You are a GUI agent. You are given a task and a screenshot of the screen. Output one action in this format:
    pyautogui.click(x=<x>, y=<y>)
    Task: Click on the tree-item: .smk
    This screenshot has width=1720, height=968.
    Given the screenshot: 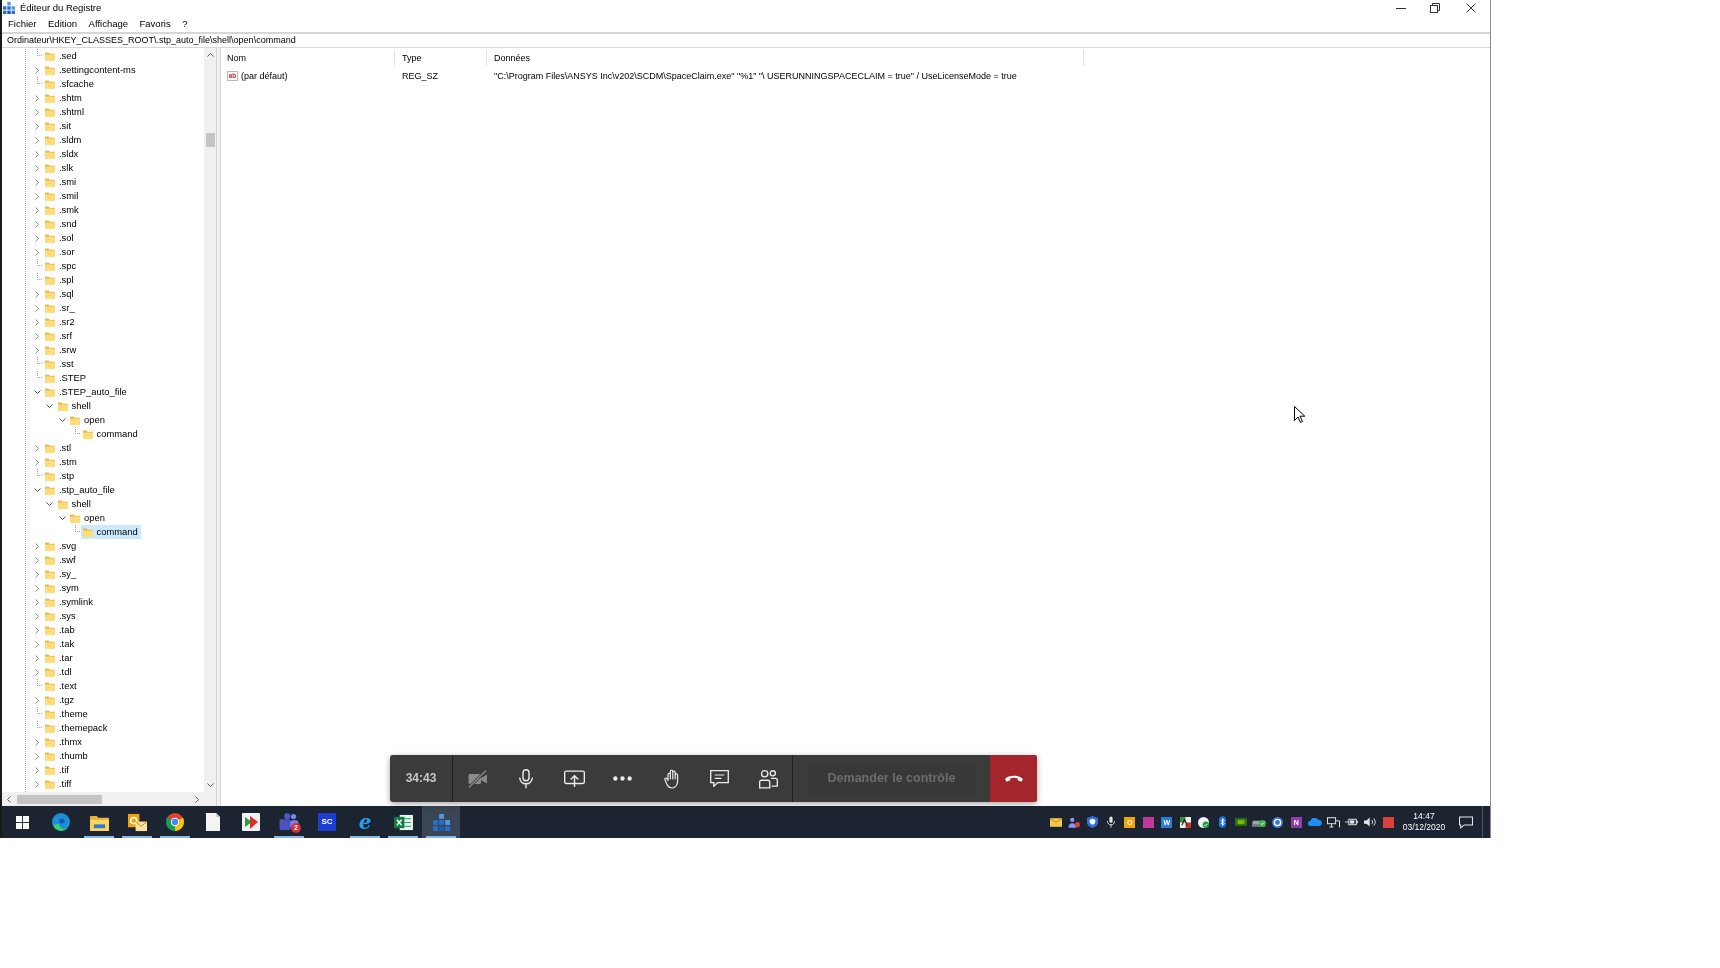 What is the action you would take?
    pyautogui.click(x=62, y=210)
    